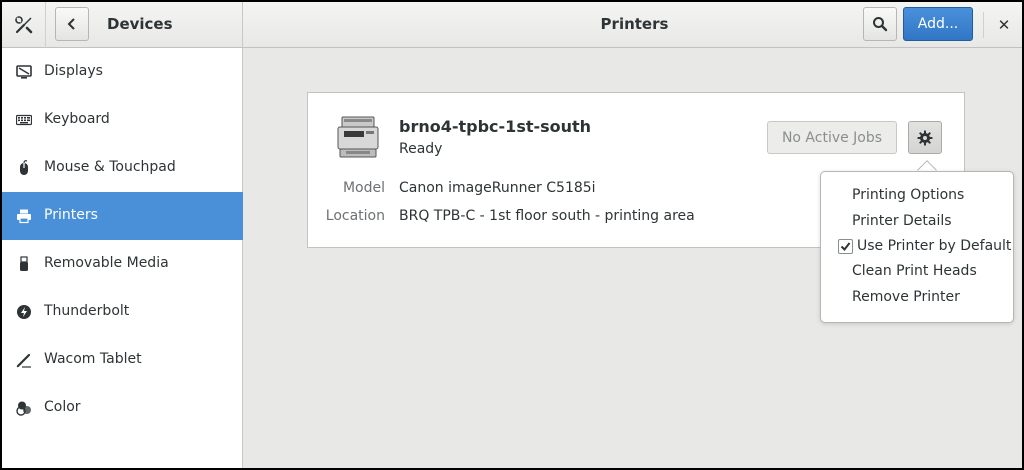 The width and height of the screenshot is (1024, 470). Describe the element at coordinates (45, 25) in the screenshot. I see `header-separator` at that location.